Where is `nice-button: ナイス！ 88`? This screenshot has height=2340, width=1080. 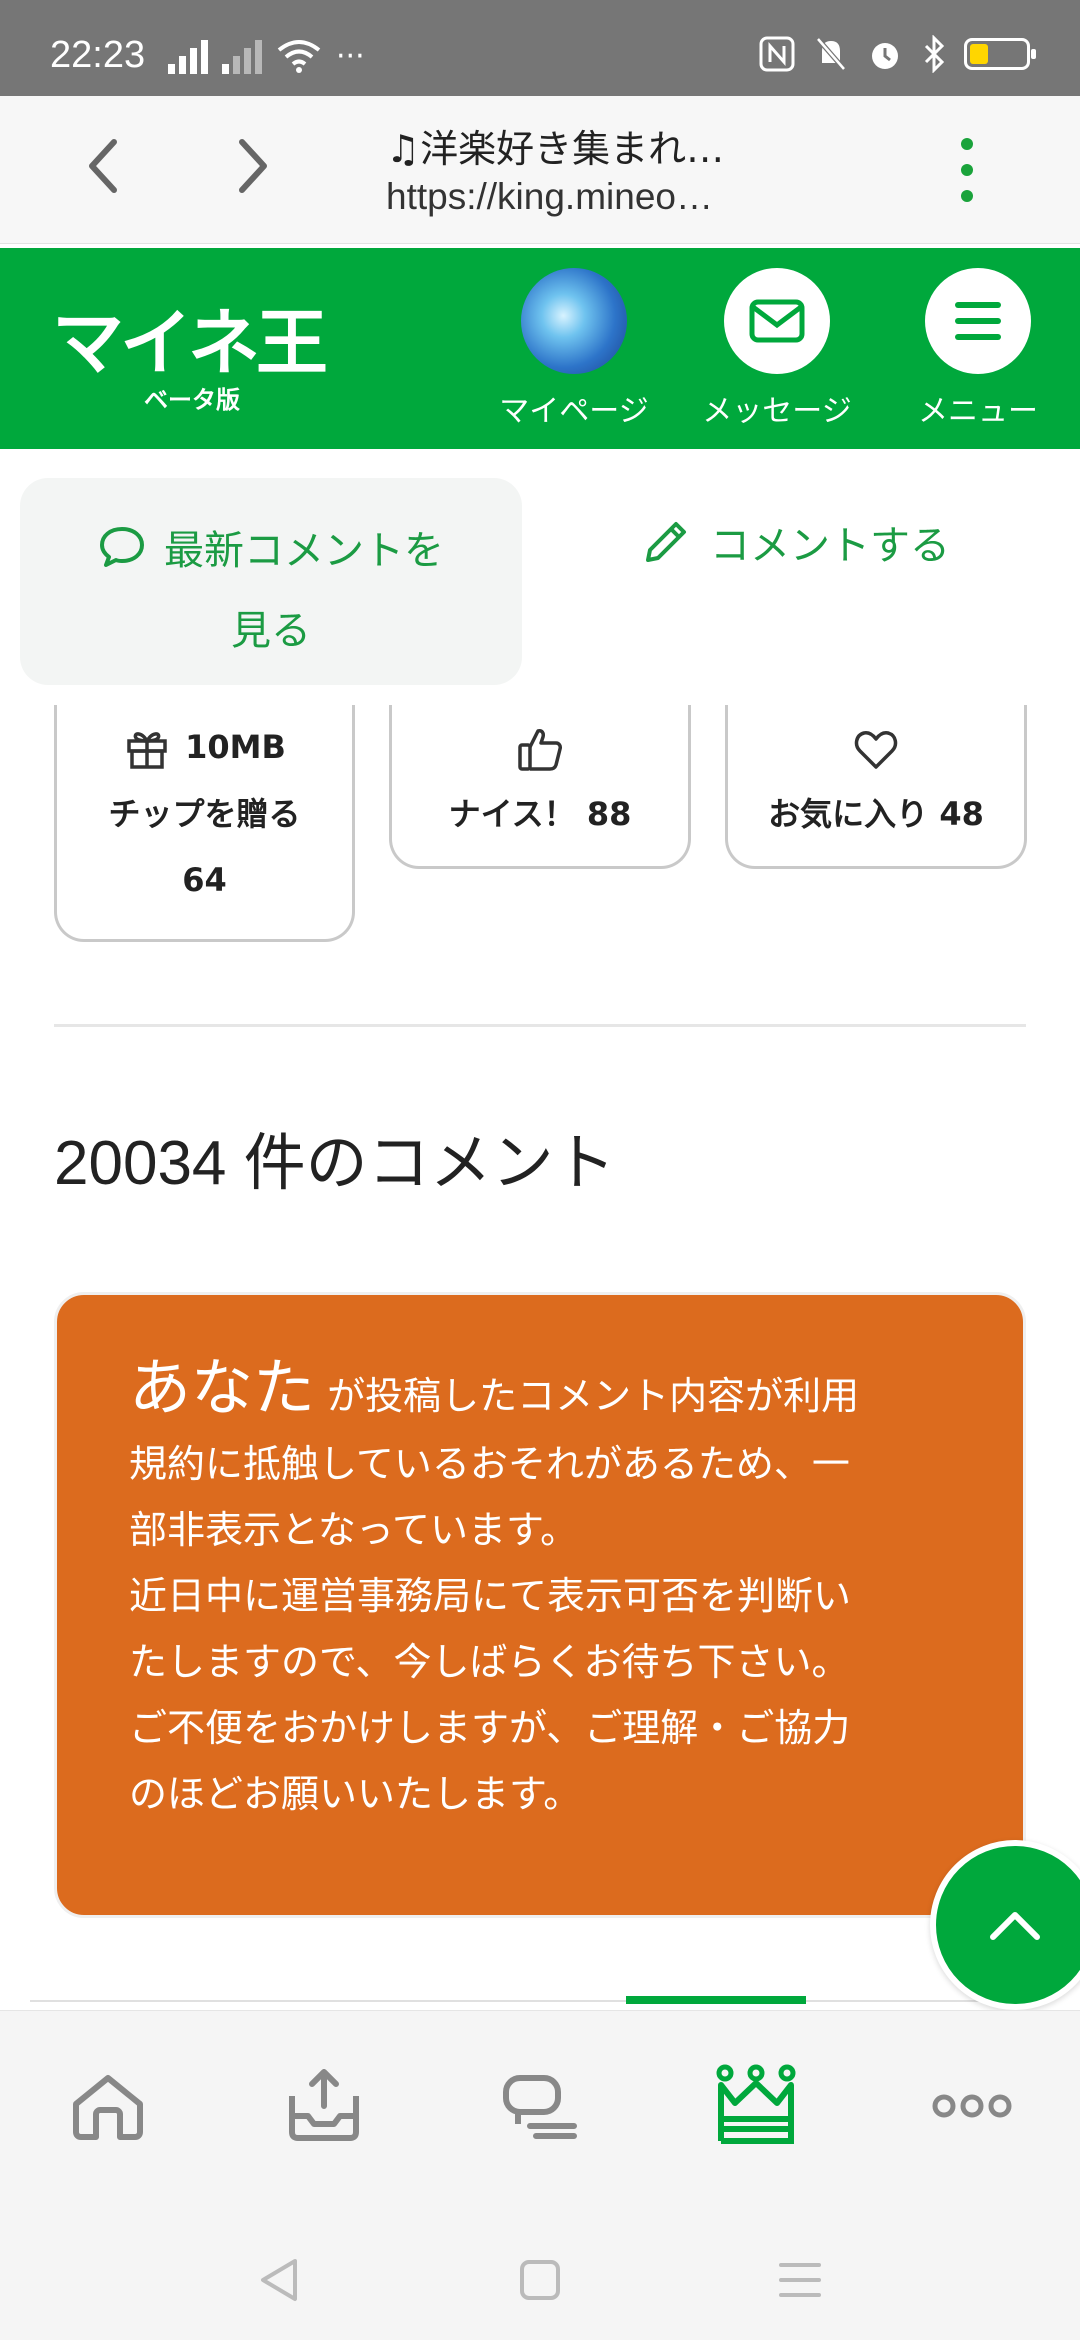 nice-button: ナイス！ 88 is located at coordinates (540, 787).